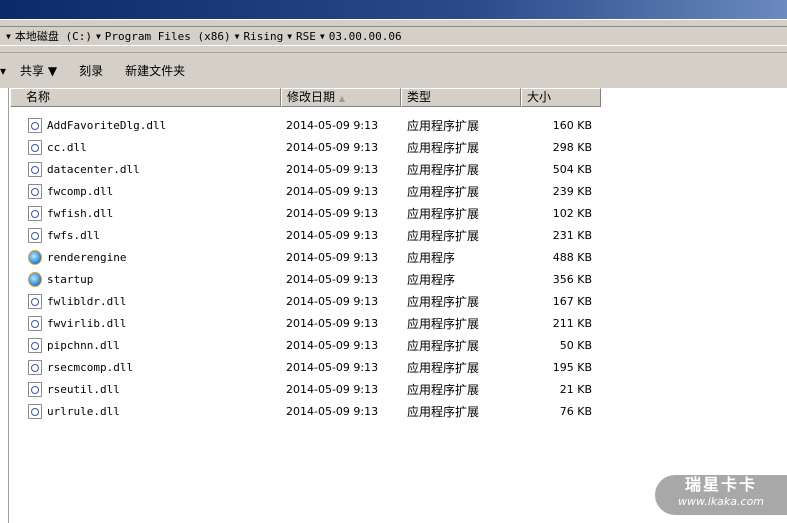 The height and width of the screenshot is (523, 787). Describe the element at coordinates (83, 345) in the screenshot. I see `file-name: pipchnn.dll` at that location.